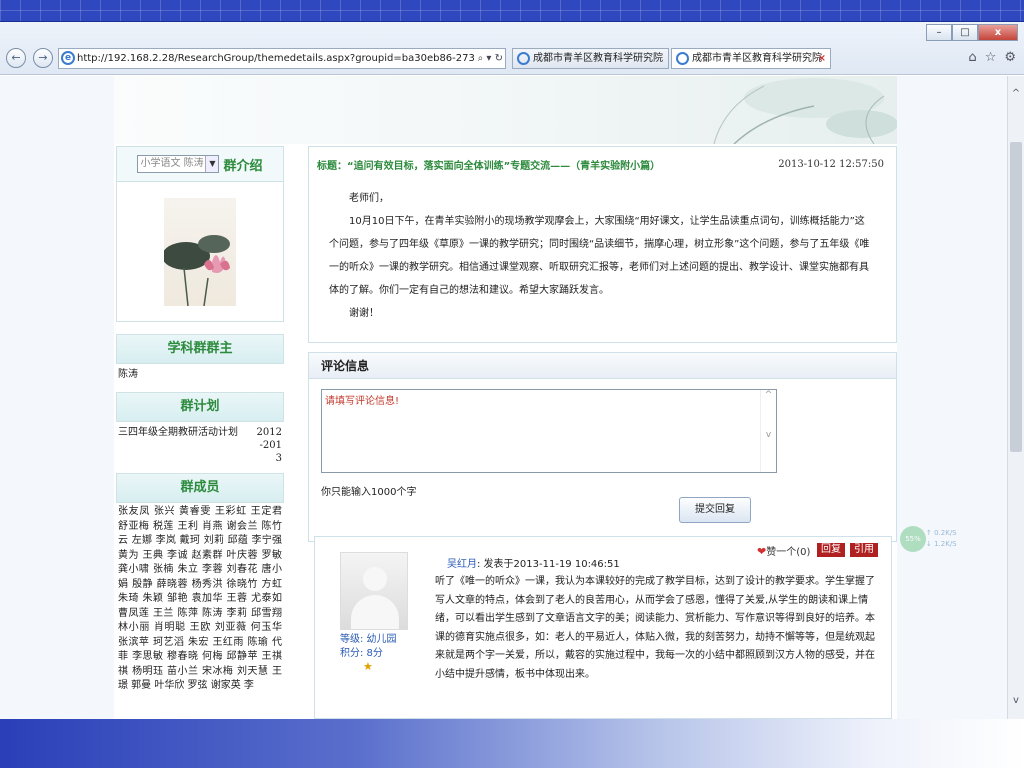 This screenshot has height=768, width=1024. I want to click on upload-speed: ↑ 0.2K/S, so click(941, 533).